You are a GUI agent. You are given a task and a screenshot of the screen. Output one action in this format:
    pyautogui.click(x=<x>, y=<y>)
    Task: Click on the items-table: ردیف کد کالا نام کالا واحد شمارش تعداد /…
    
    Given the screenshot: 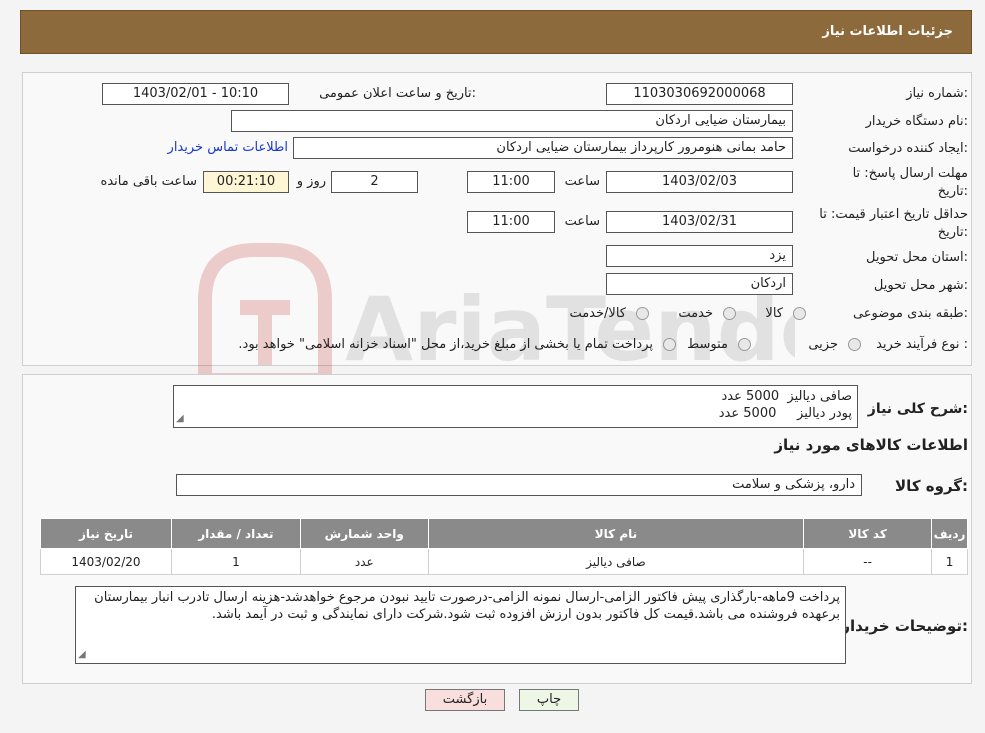 What is the action you would take?
    pyautogui.click(x=504, y=546)
    